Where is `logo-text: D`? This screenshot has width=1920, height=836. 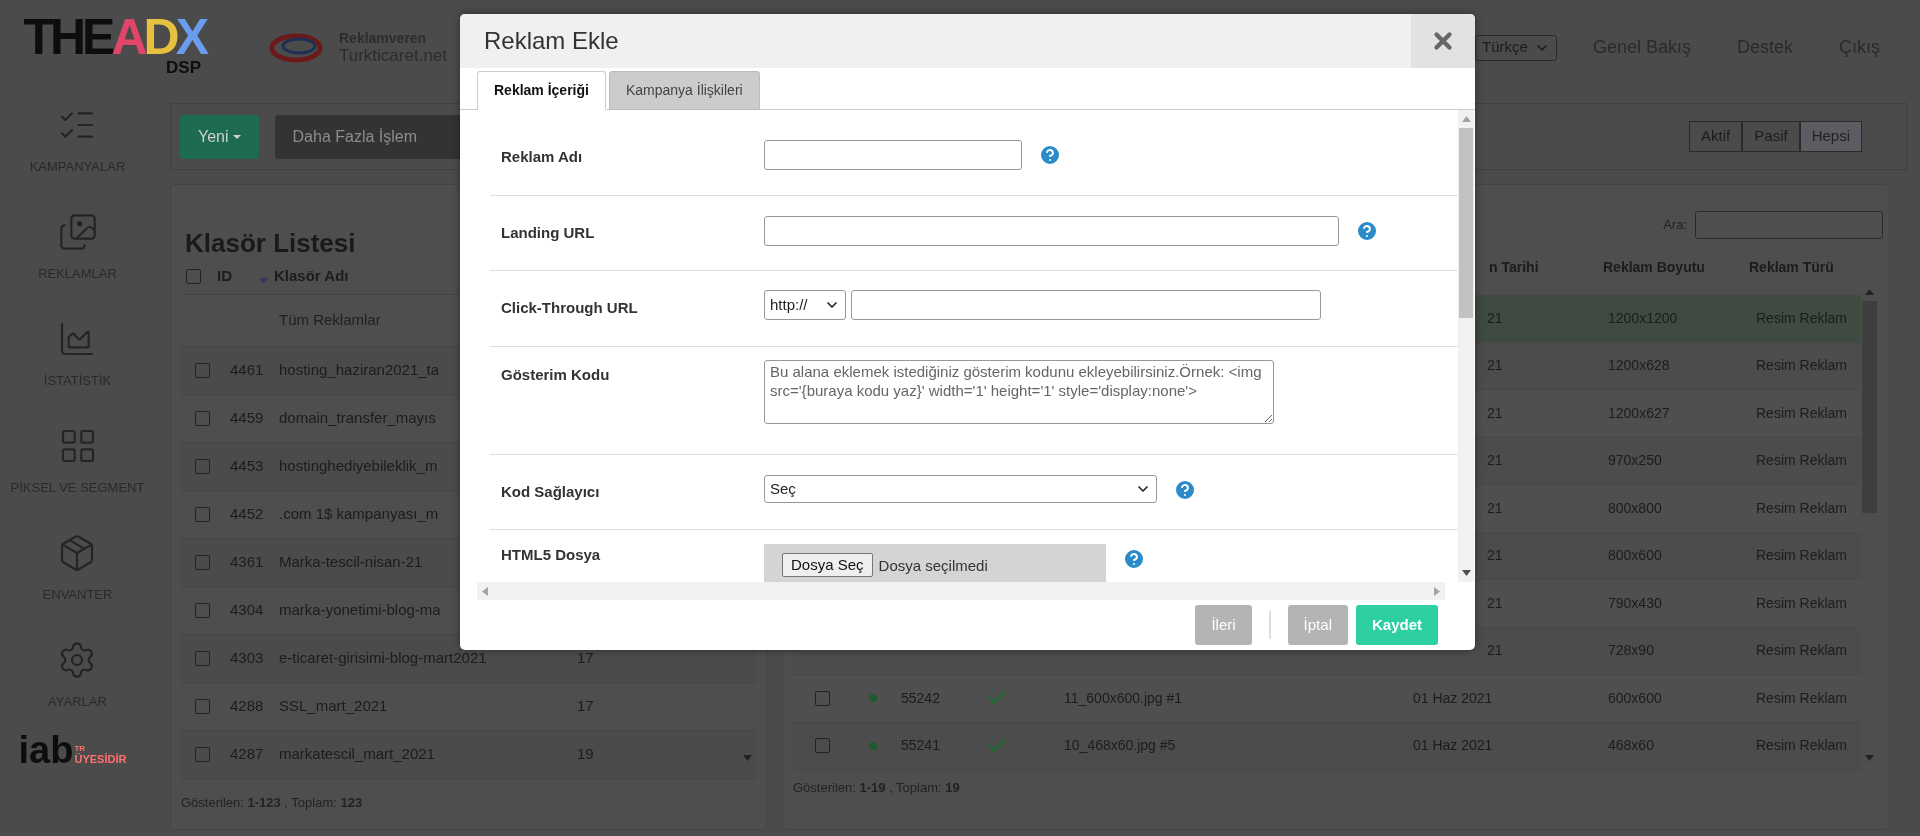 logo-text: D is located at coordinates (159, 36).